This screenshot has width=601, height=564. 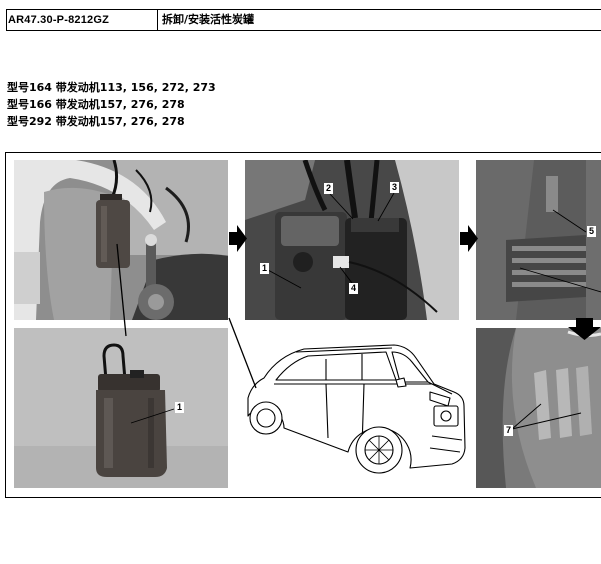 What do you see at coordinates (379, 450) in the screenshot?
I see `front-wheel` at bounding box center [379, 450].